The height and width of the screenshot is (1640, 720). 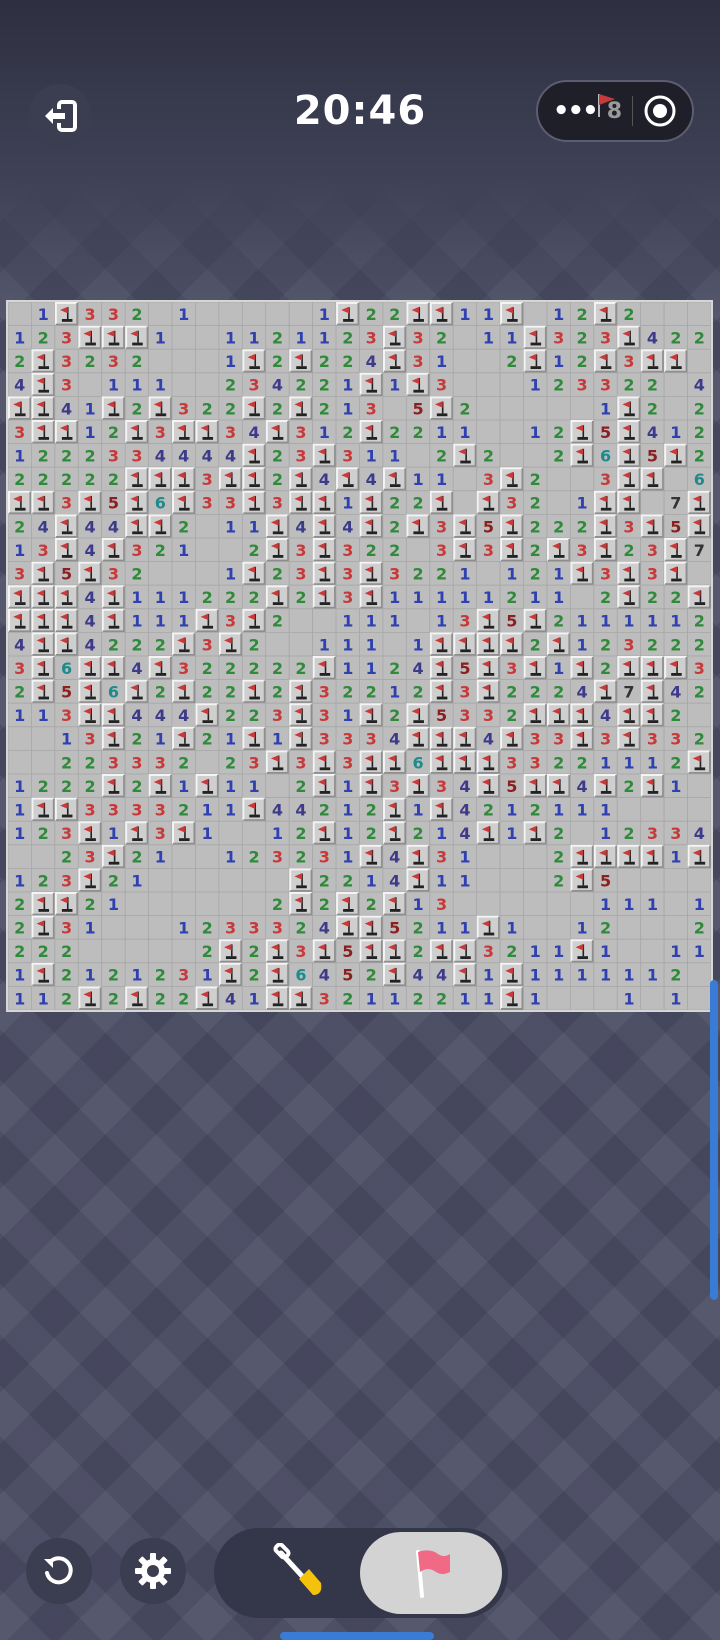 What do you see at coordinates (699, 550) in the screenshot?
I see `number-cell: 7` at bounding box center [699, 550].